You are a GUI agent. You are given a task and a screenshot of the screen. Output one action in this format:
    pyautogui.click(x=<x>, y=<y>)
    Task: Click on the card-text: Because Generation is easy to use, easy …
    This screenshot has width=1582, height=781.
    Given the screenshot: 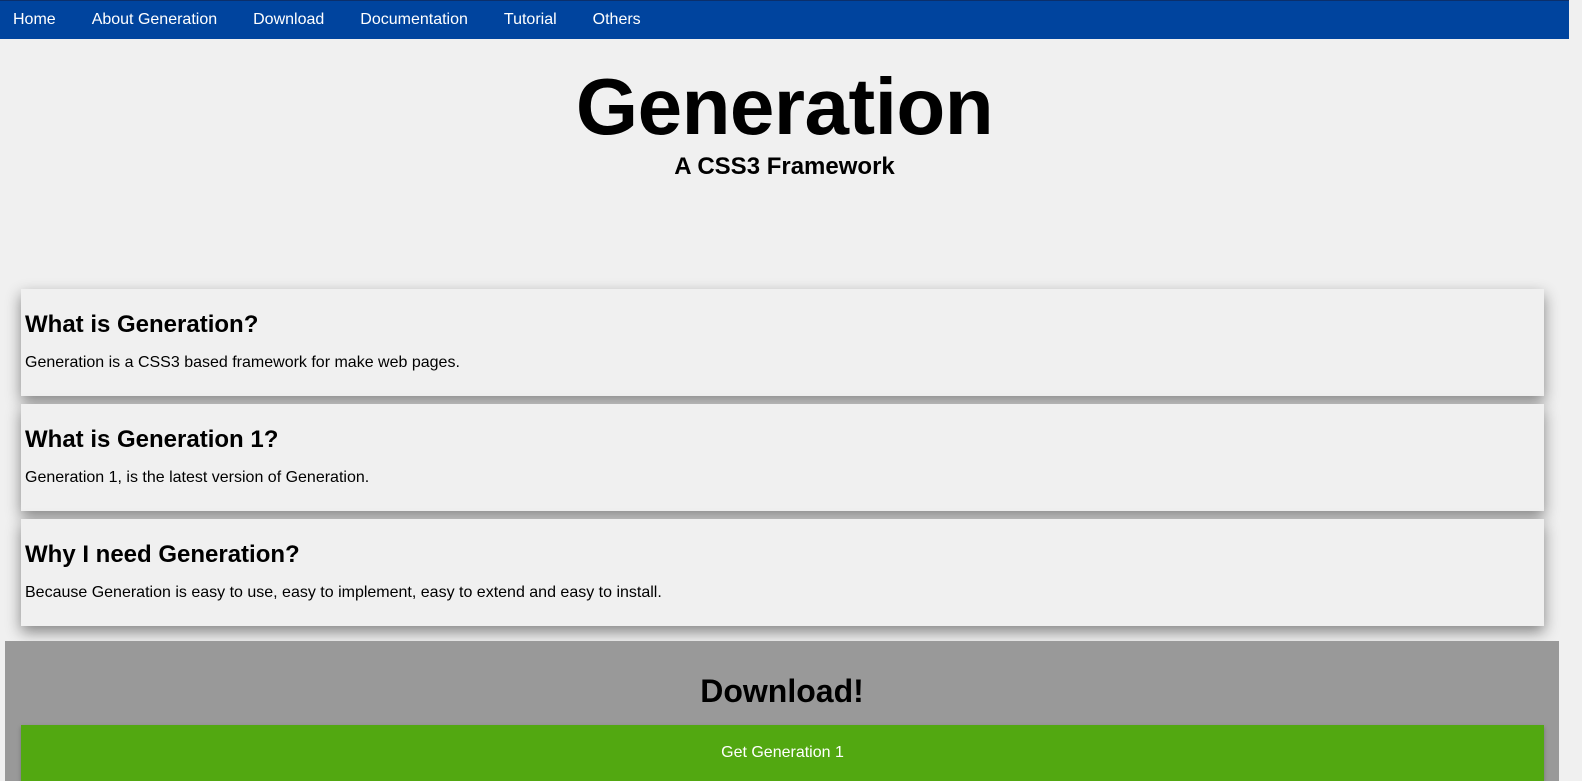 What is the action you would take?
    pyautogui.click(x=343, y=592)
    